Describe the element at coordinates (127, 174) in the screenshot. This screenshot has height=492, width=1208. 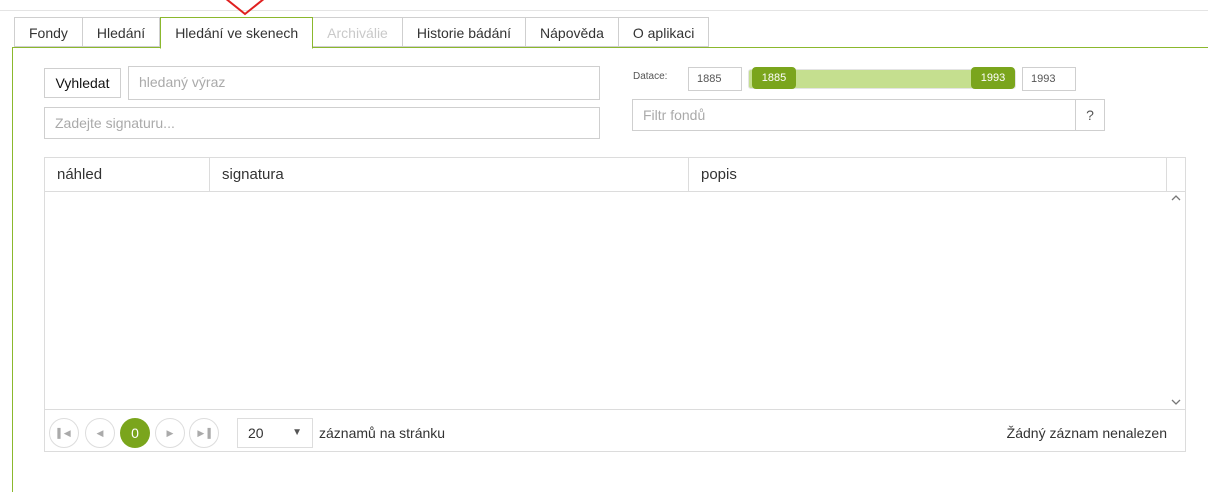
I see `column-header-preview: náhled` at that location.